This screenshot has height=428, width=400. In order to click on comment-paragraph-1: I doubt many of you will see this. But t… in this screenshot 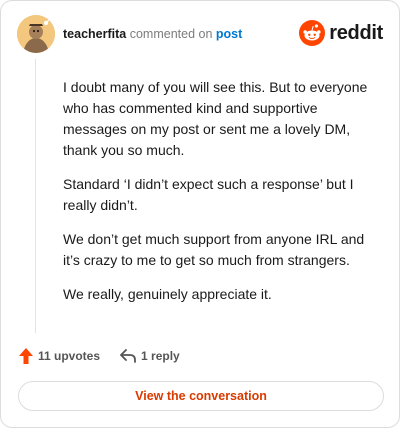, I will do `click(215, 118)`.